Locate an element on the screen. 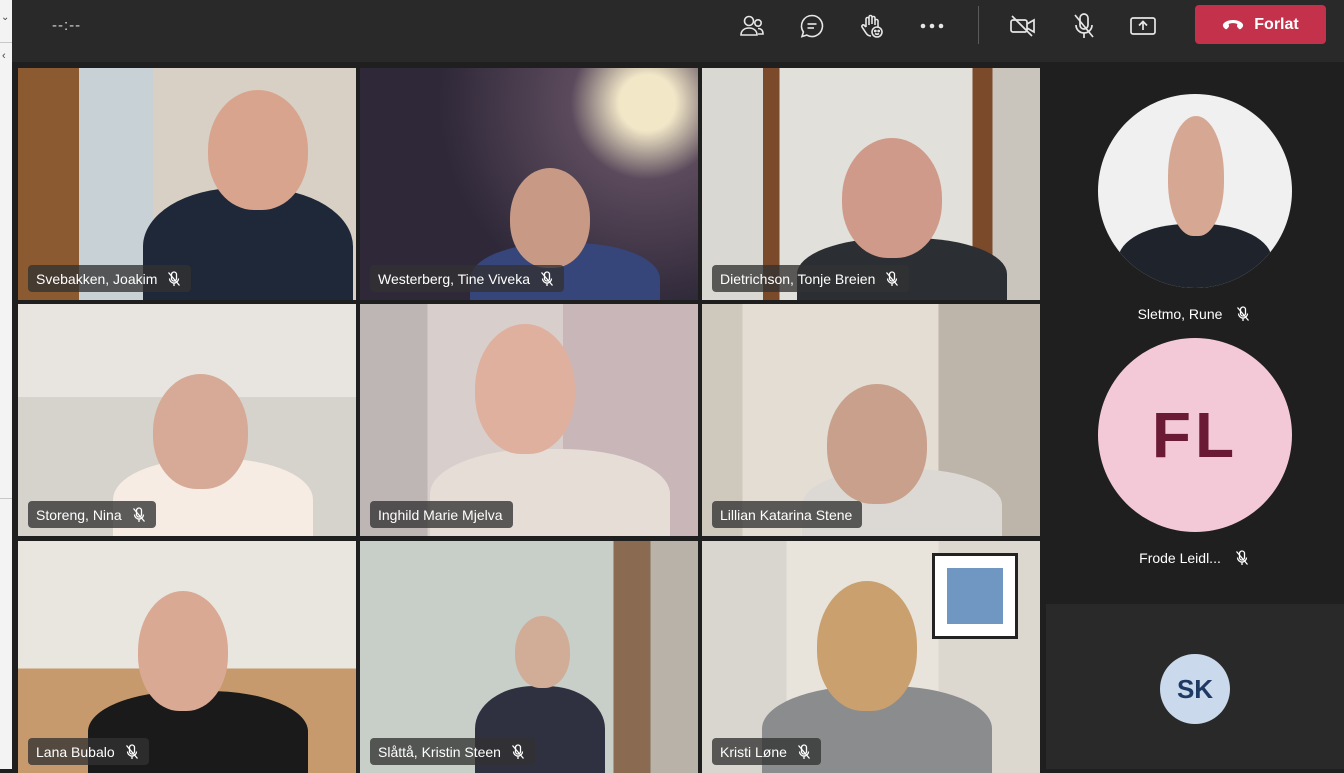  participant-name: Storeng, Nina is located at coordinates (79, 514).